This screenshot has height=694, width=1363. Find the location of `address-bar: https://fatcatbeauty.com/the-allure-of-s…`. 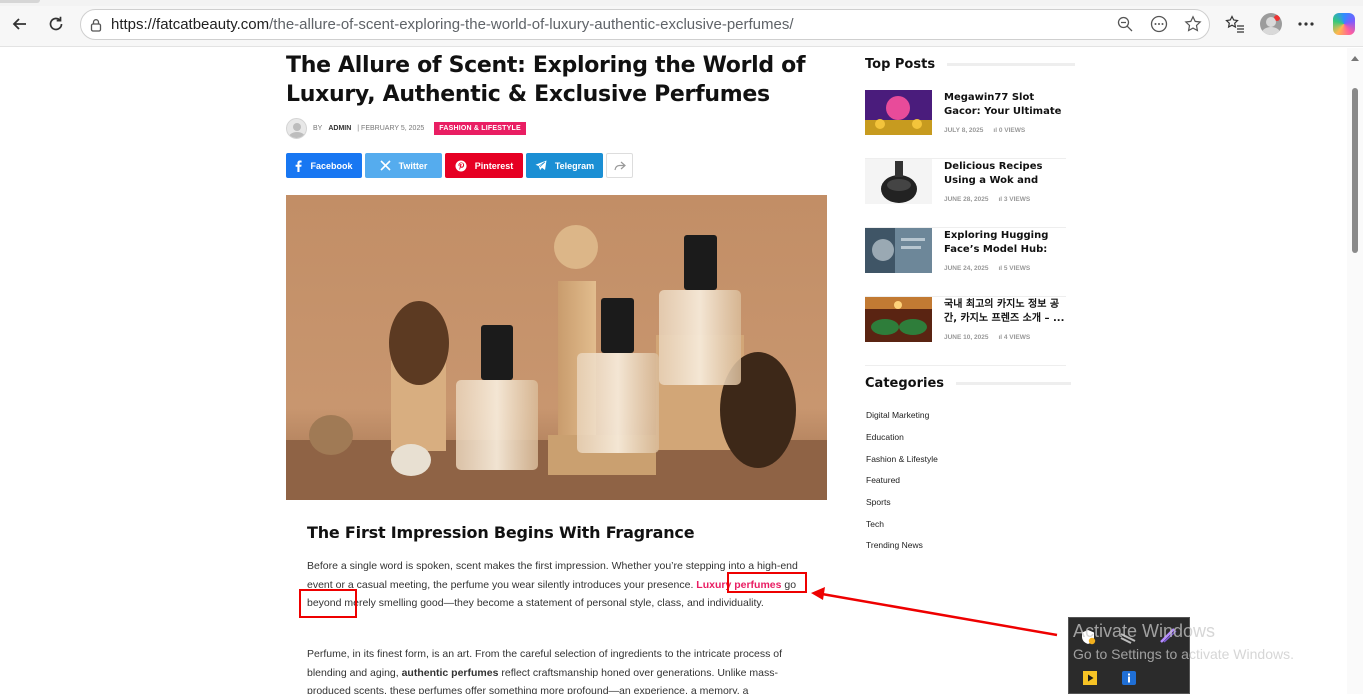

address-bar: https://fatcatbeauty.com/the-allure-of-s… is located at coordinates (645, 24).